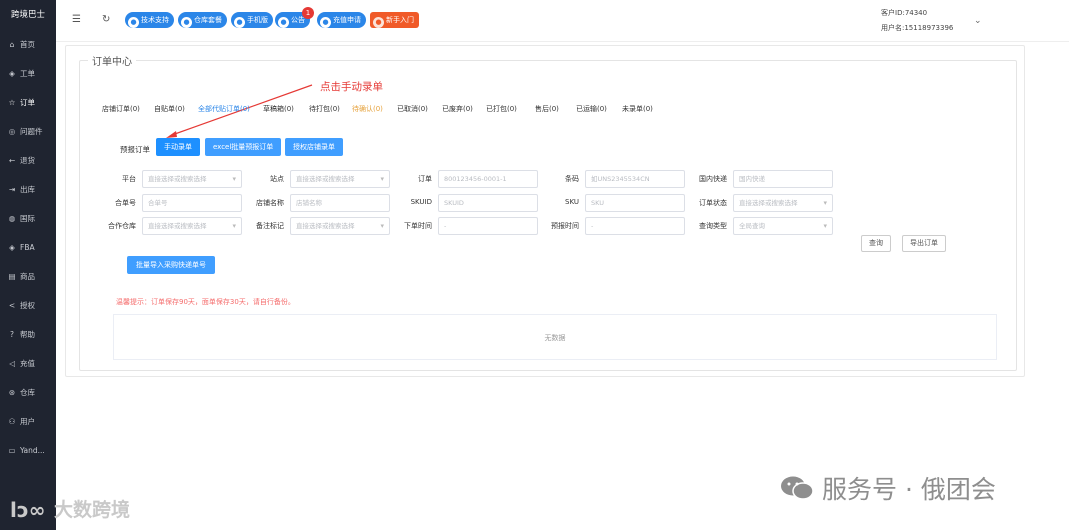 This screenshot has height=530, width=1069. I want to click on sidebar-item-8: ▤ 商品, so click(28, 276).